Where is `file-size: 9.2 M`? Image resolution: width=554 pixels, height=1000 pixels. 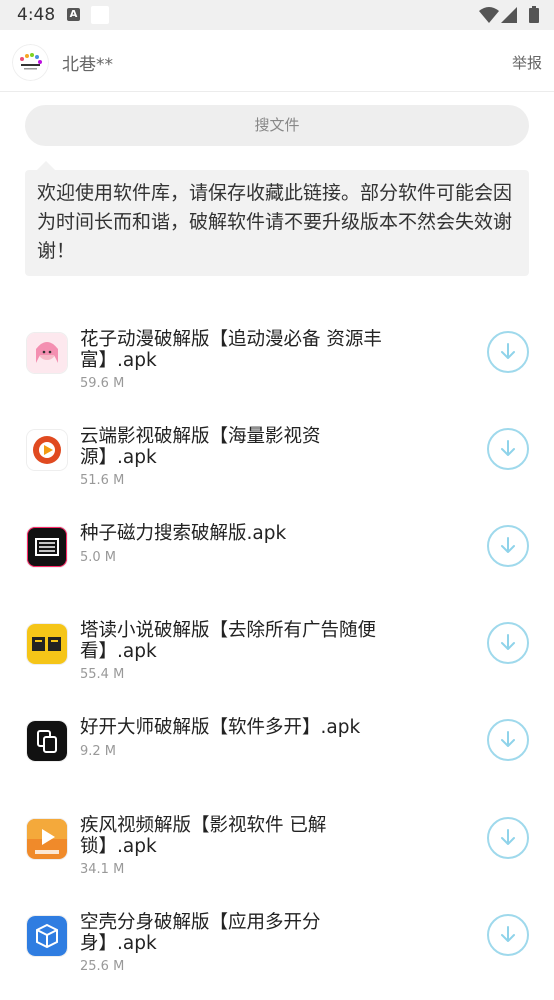
file-size: 9.2 M is located at coordinates (98, 751).